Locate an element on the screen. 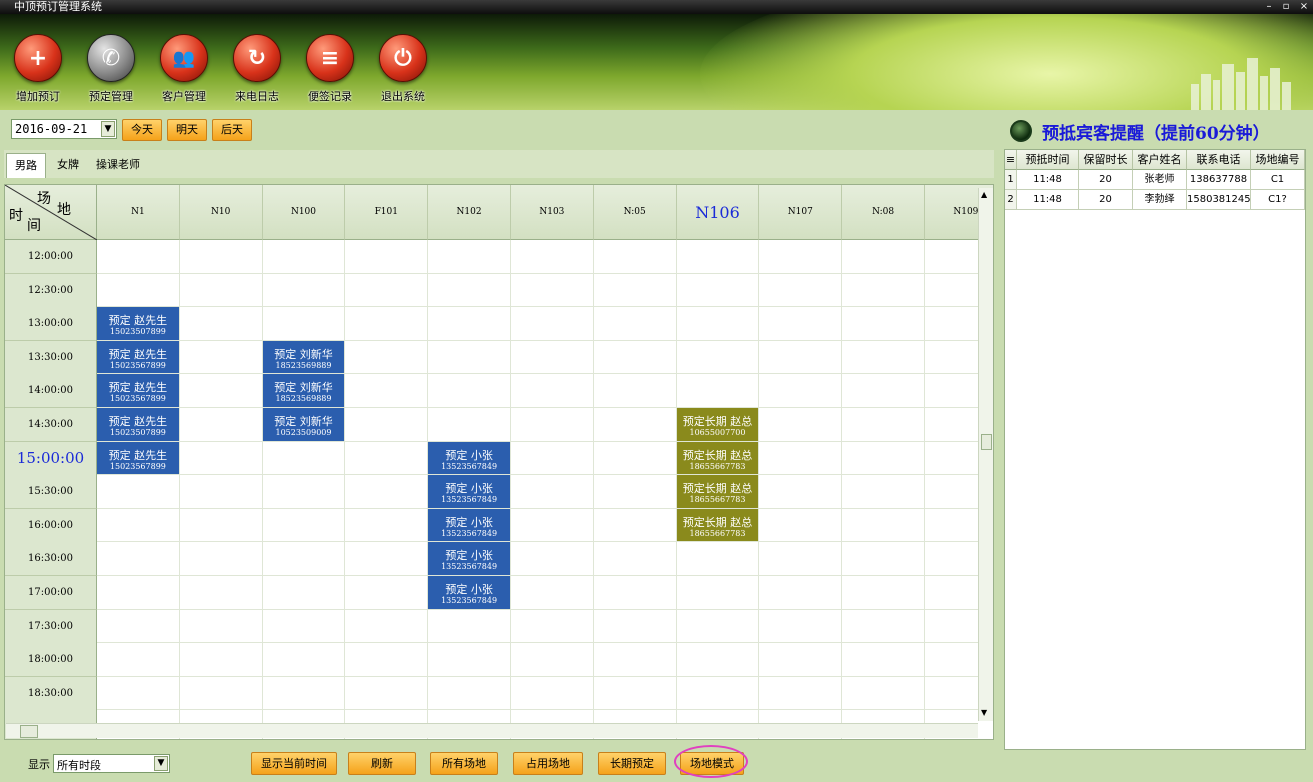 The image size is (1313, 782). column-header-n107: N107 is located at coordinates (801, 212).